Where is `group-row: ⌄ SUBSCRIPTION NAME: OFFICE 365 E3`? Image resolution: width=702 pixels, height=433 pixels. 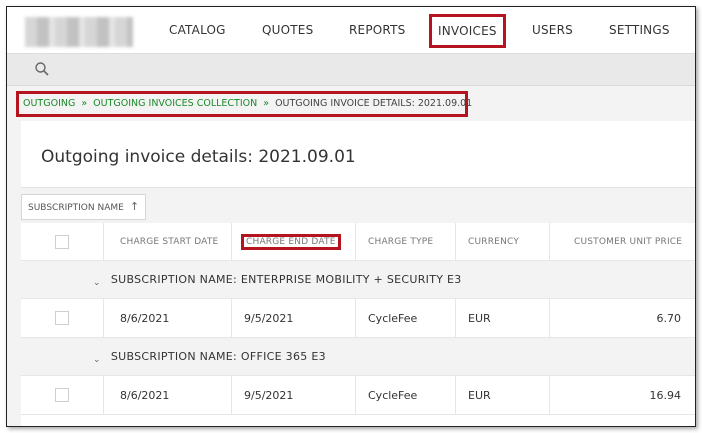
group-row: ⌄ SUBSCRIPTION NAME: OFFICE 365 E3 is located at coordinates (358, 357).